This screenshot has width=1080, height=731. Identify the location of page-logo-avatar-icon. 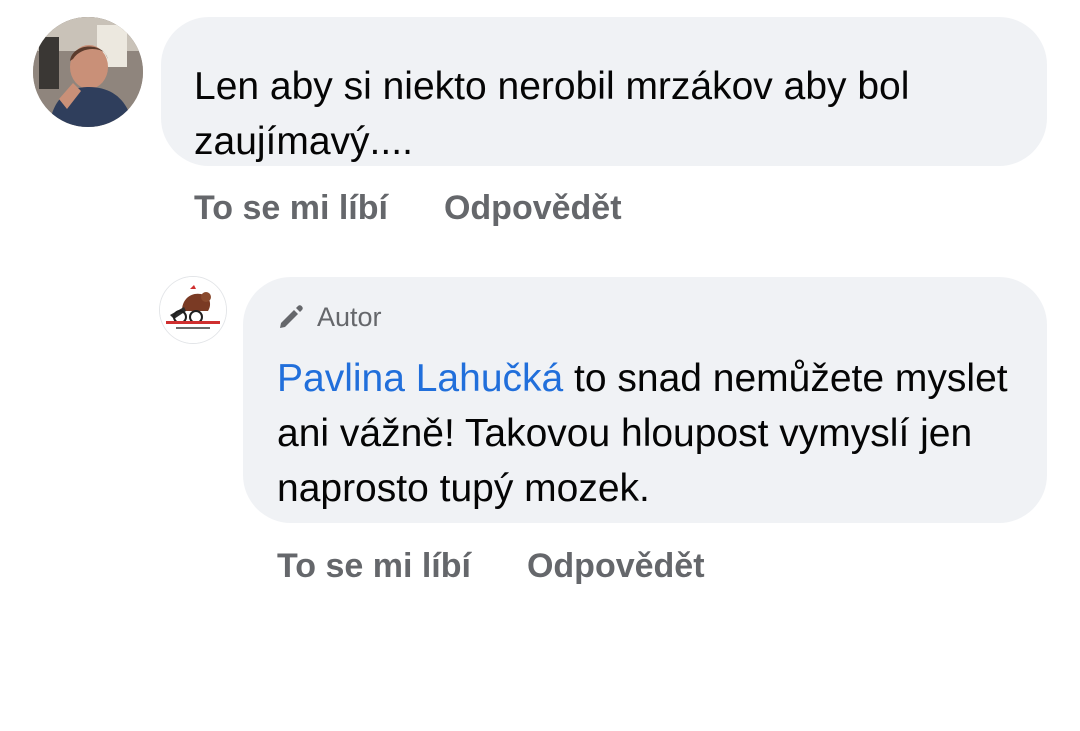
(193, 310).